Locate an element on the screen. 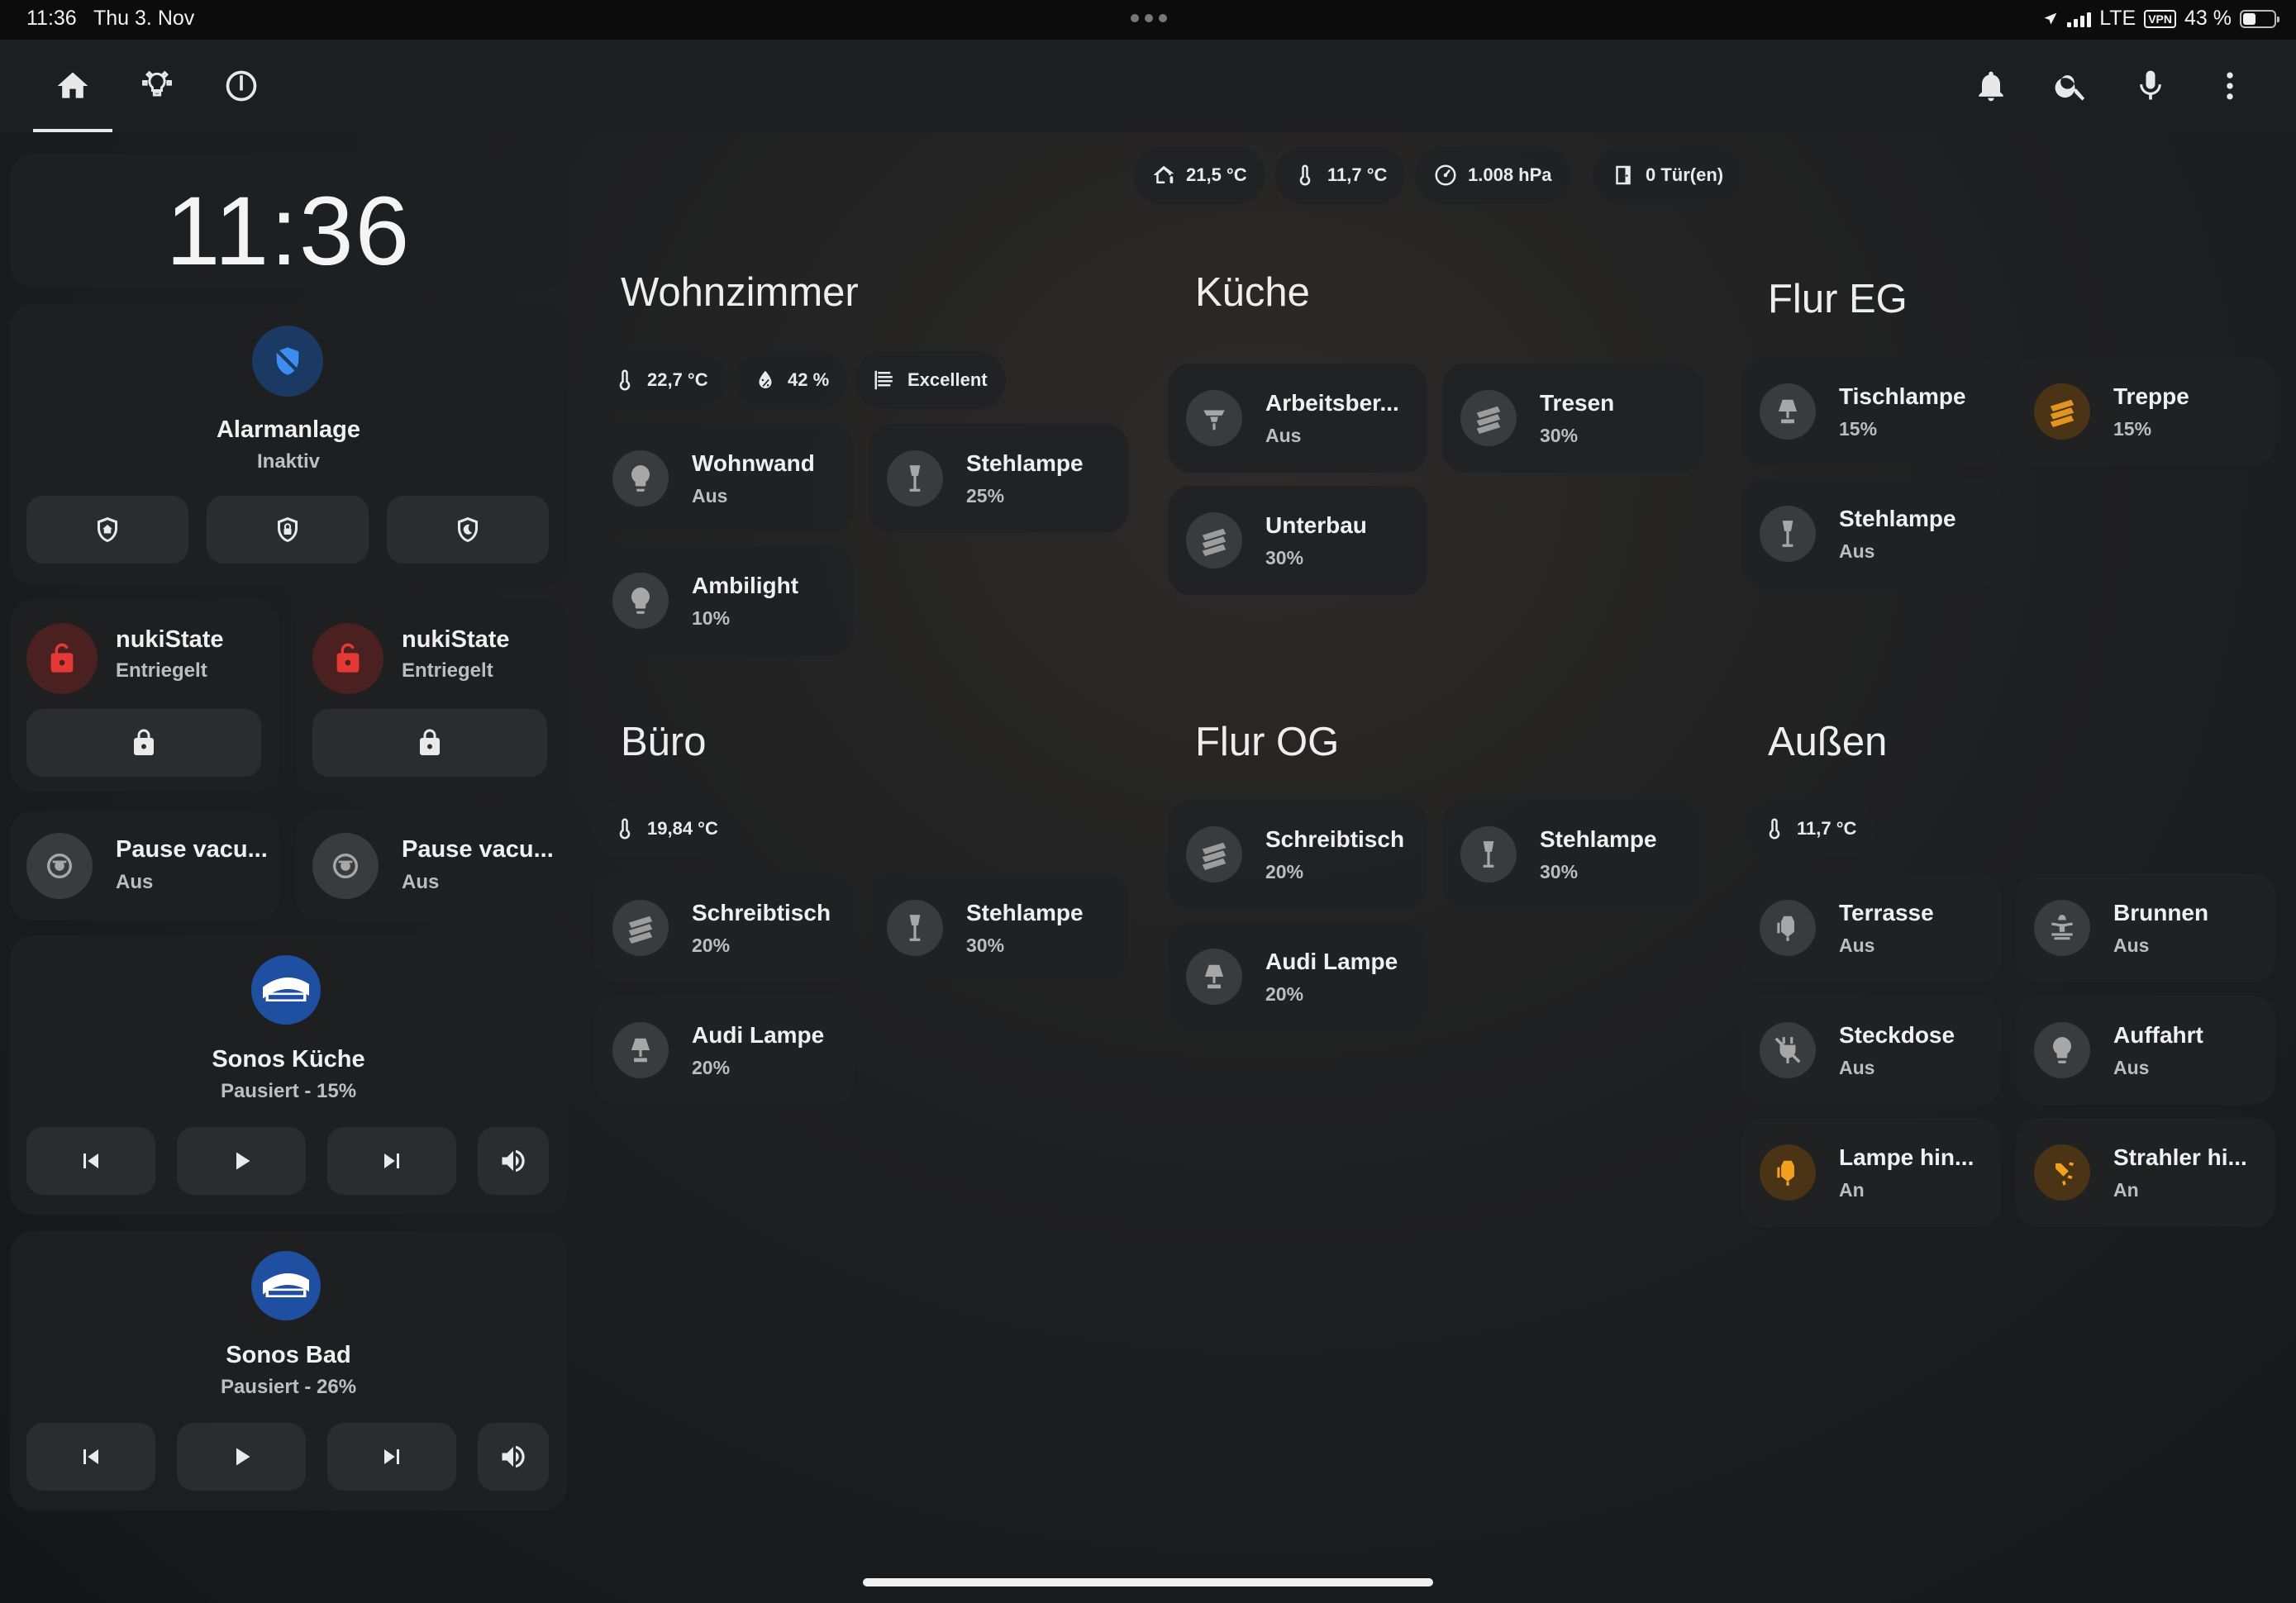 The image size is (2296, 1603). lock-card-2: nukiState Entriegelt is located at coordinates (431, 696).